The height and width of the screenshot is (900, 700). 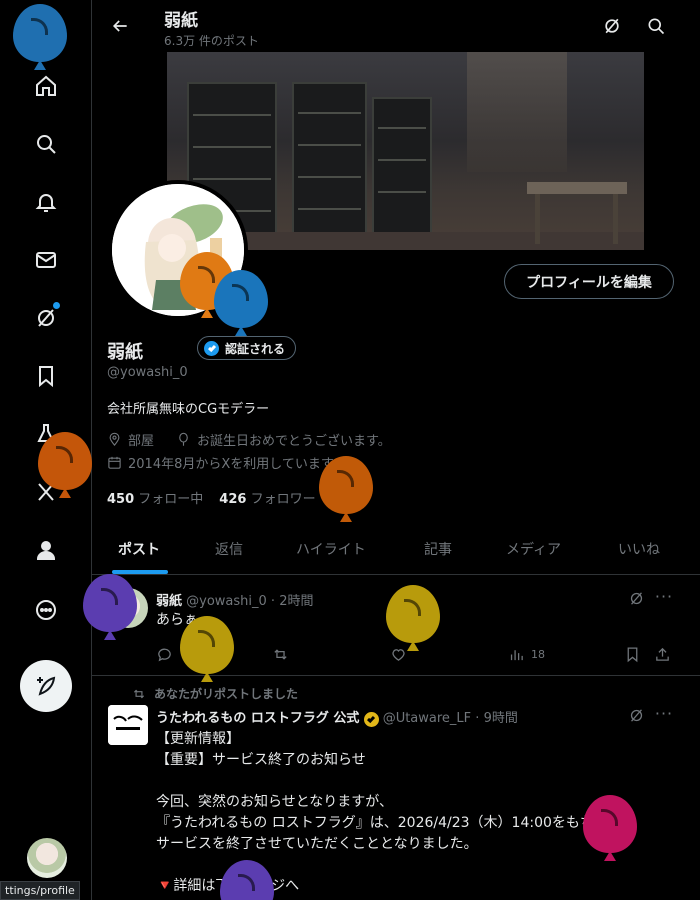 I want to click on verified-organization-badge-icon, so click(x=371, y=719).